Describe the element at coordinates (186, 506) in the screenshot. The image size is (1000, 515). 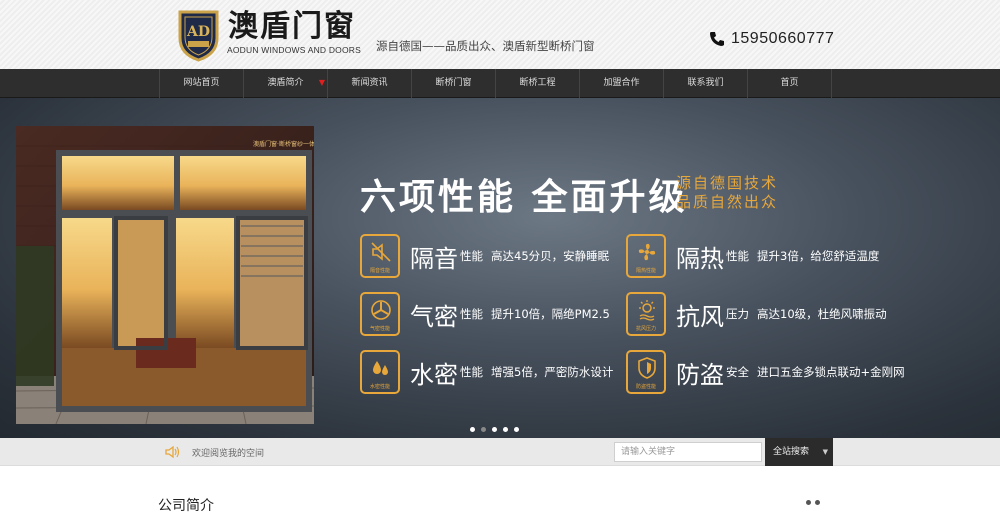
I see `section-title-company-intro: 公司简介` at that location.